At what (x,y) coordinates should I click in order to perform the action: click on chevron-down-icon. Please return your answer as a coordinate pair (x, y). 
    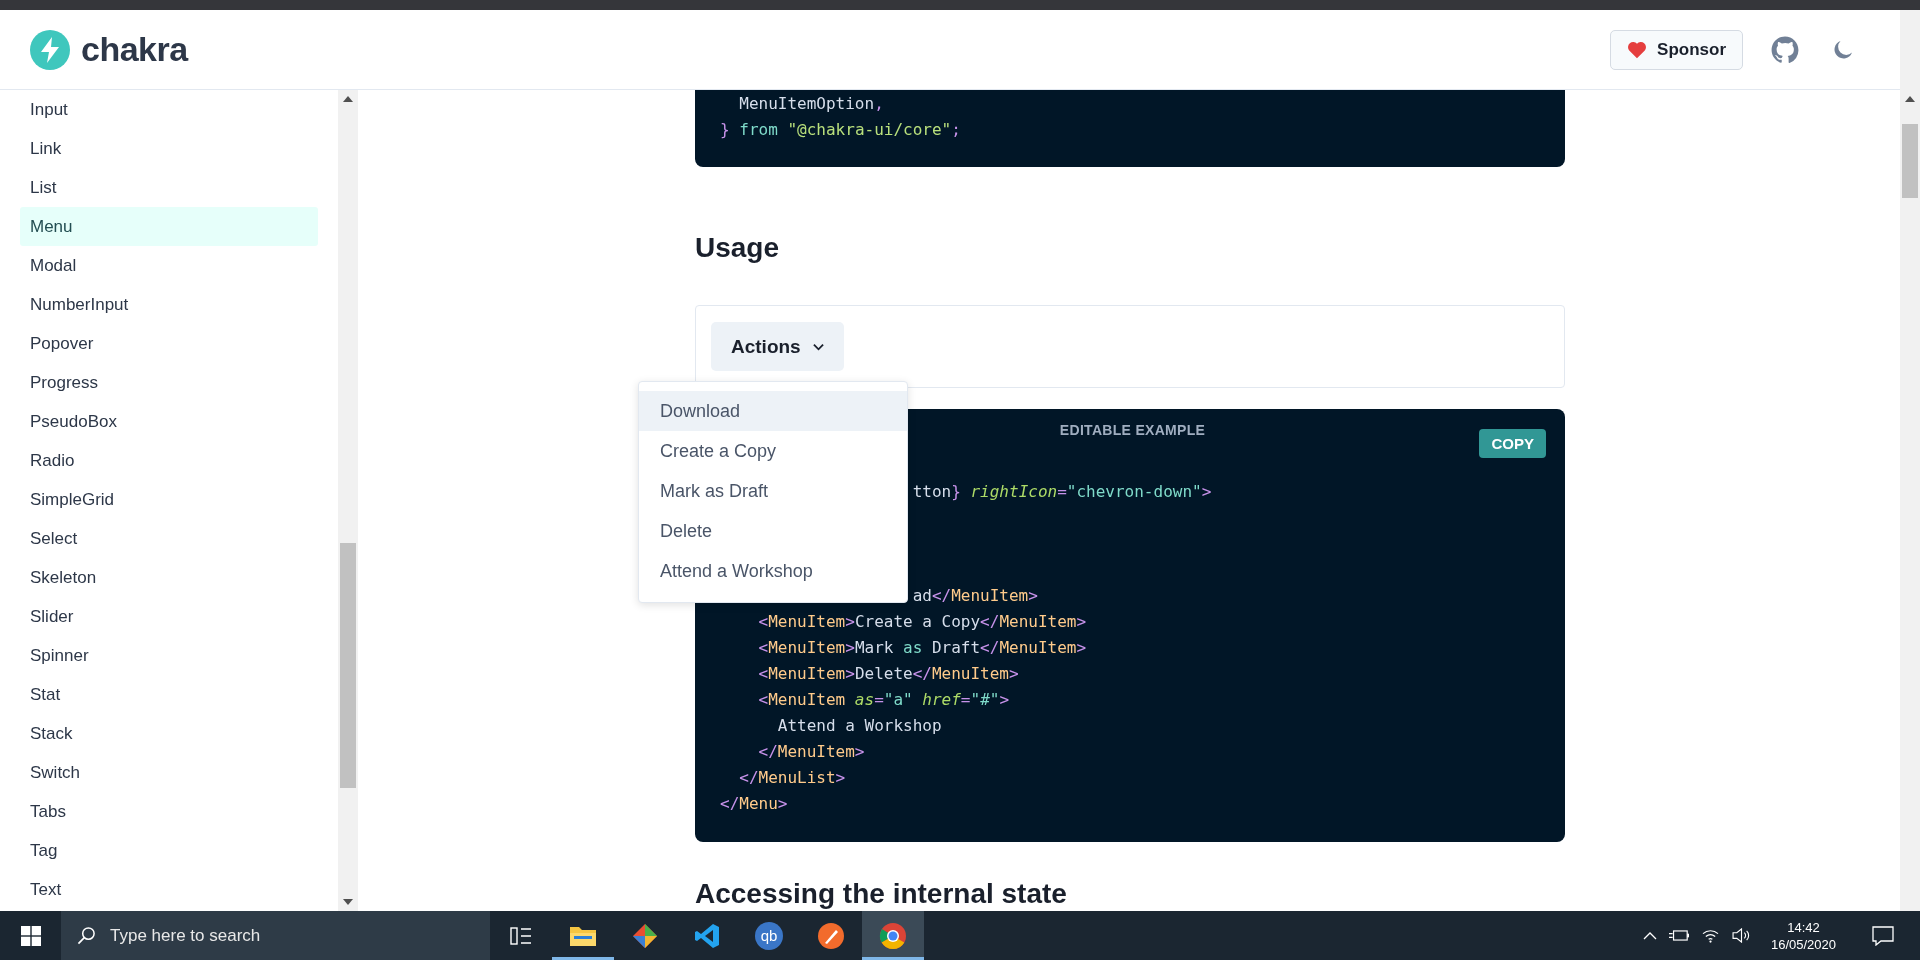
    Looking at the image, I should click on (818, 346).